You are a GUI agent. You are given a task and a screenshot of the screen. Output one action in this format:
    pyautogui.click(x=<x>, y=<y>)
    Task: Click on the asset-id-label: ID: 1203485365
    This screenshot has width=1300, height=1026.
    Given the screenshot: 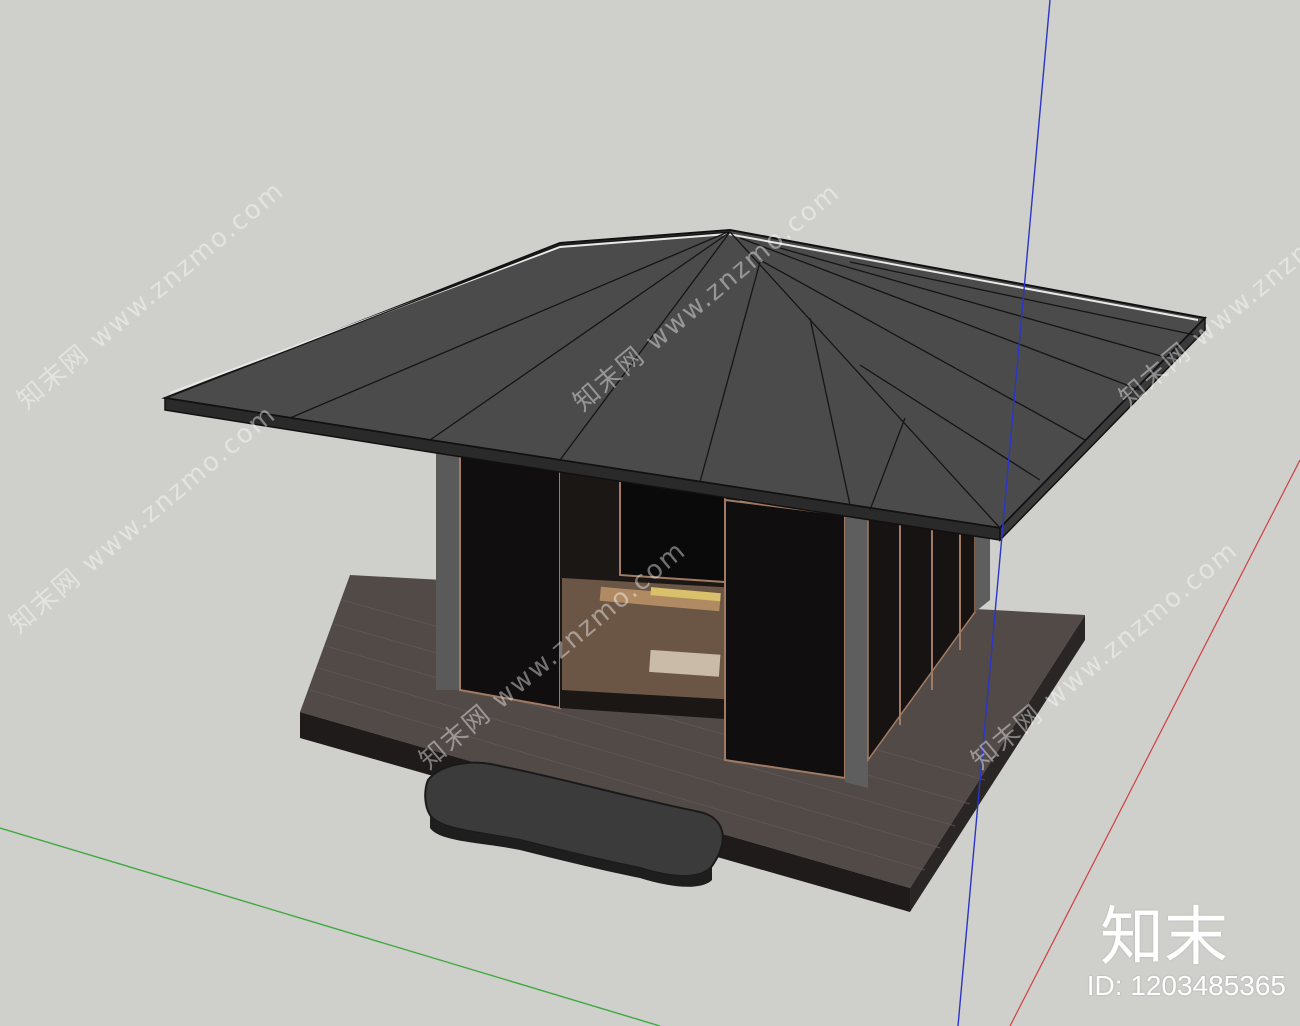 What is the action you would take?
    pyautogui.click(x=1186, y=985)
    